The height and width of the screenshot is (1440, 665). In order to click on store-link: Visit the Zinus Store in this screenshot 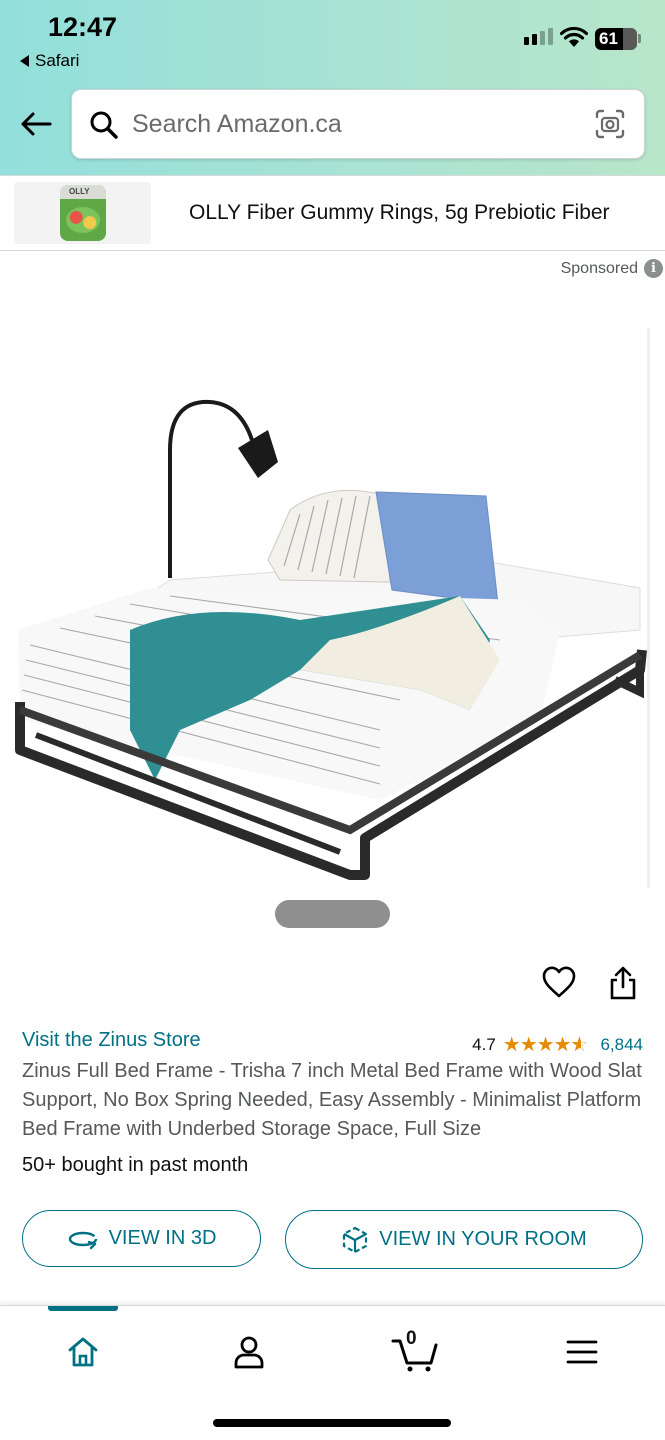, I will do `click(111, 1040)`.